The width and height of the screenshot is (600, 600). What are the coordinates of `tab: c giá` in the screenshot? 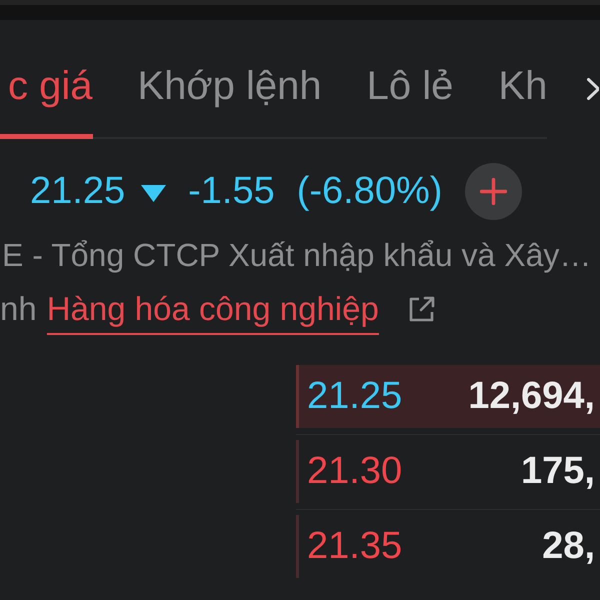 It's located at (46, 101).